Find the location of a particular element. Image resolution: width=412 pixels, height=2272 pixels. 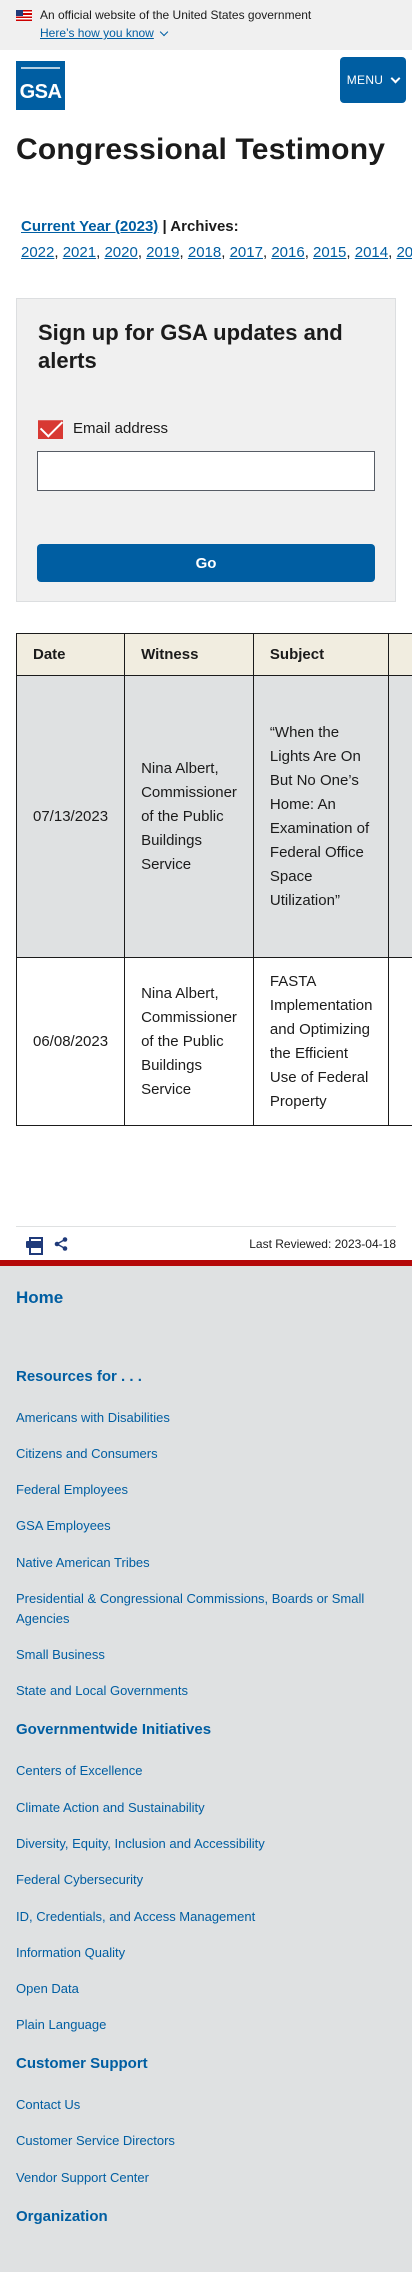

footer-link: ID, Credentials, and Access Management is located at coordinates (196, 1917).